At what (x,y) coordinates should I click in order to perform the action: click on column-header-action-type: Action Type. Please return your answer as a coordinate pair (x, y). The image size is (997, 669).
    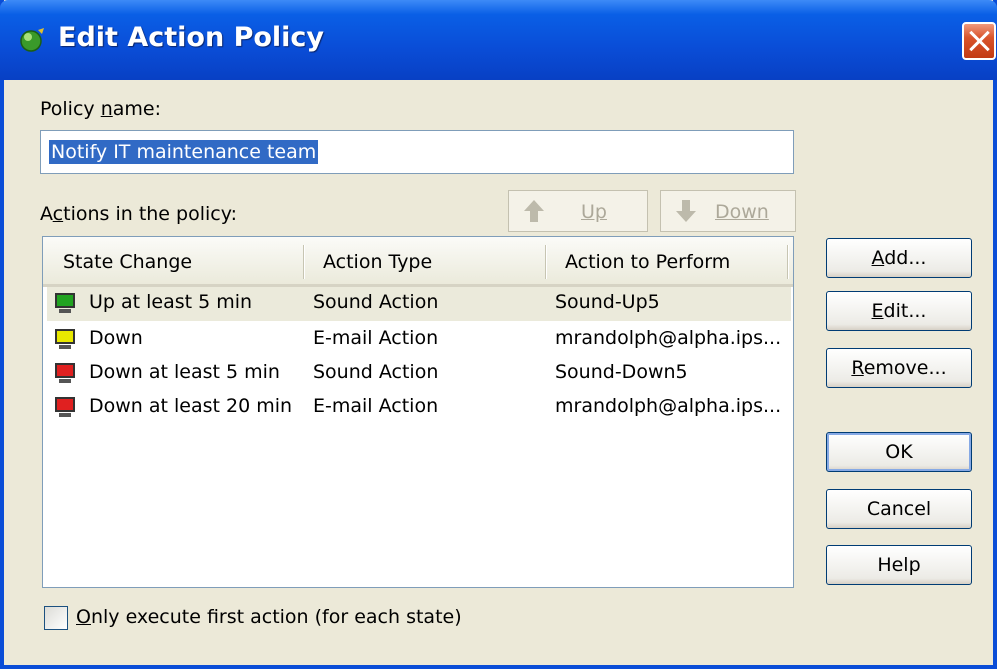
    Looking at the image, I should click on (377, 262).